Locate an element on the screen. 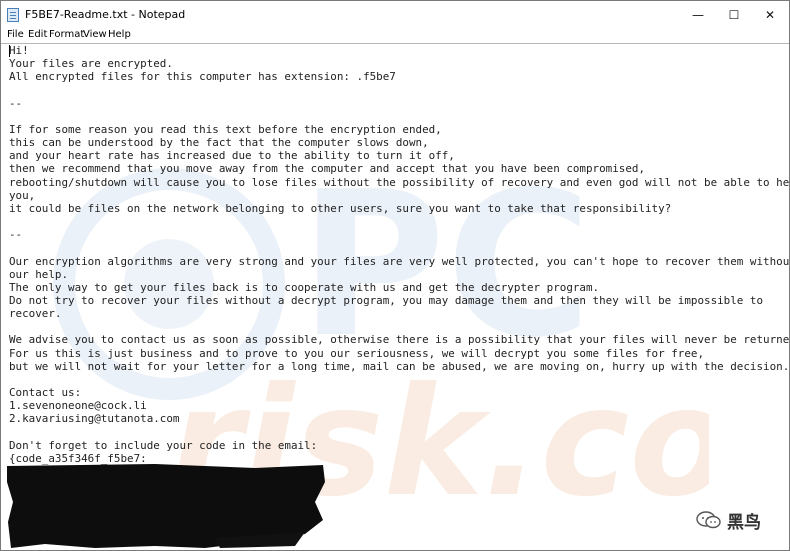 This screenshot has width=790, height=551. text-line: recover. is located at coordinates (35, 314).